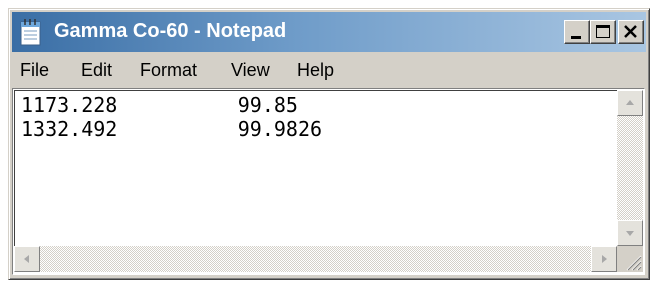 The height and width of the screenshot is (285, 655). I want to click on menu-bar: File Edit Format View Help, so click(329, 70).